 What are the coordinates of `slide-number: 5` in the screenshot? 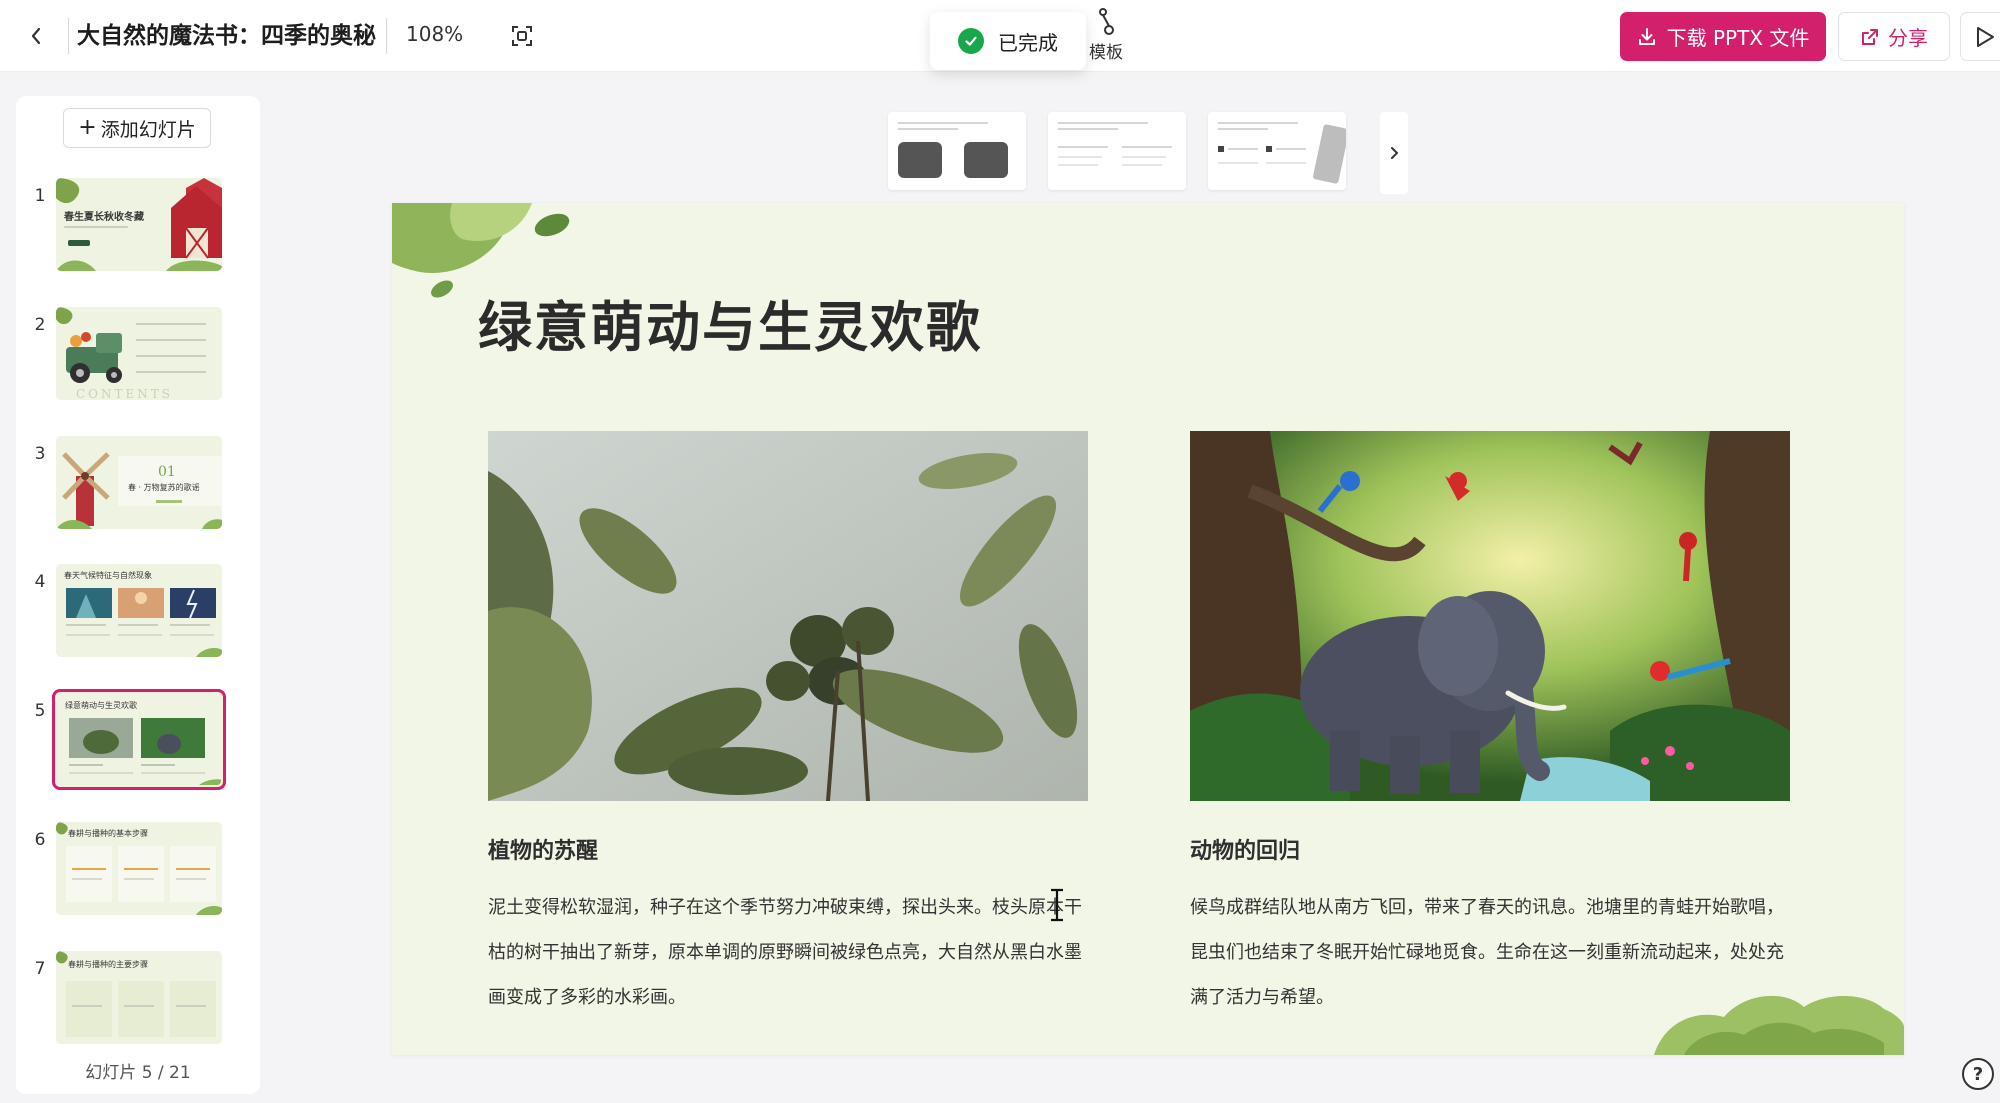 It's located at (40, 711).